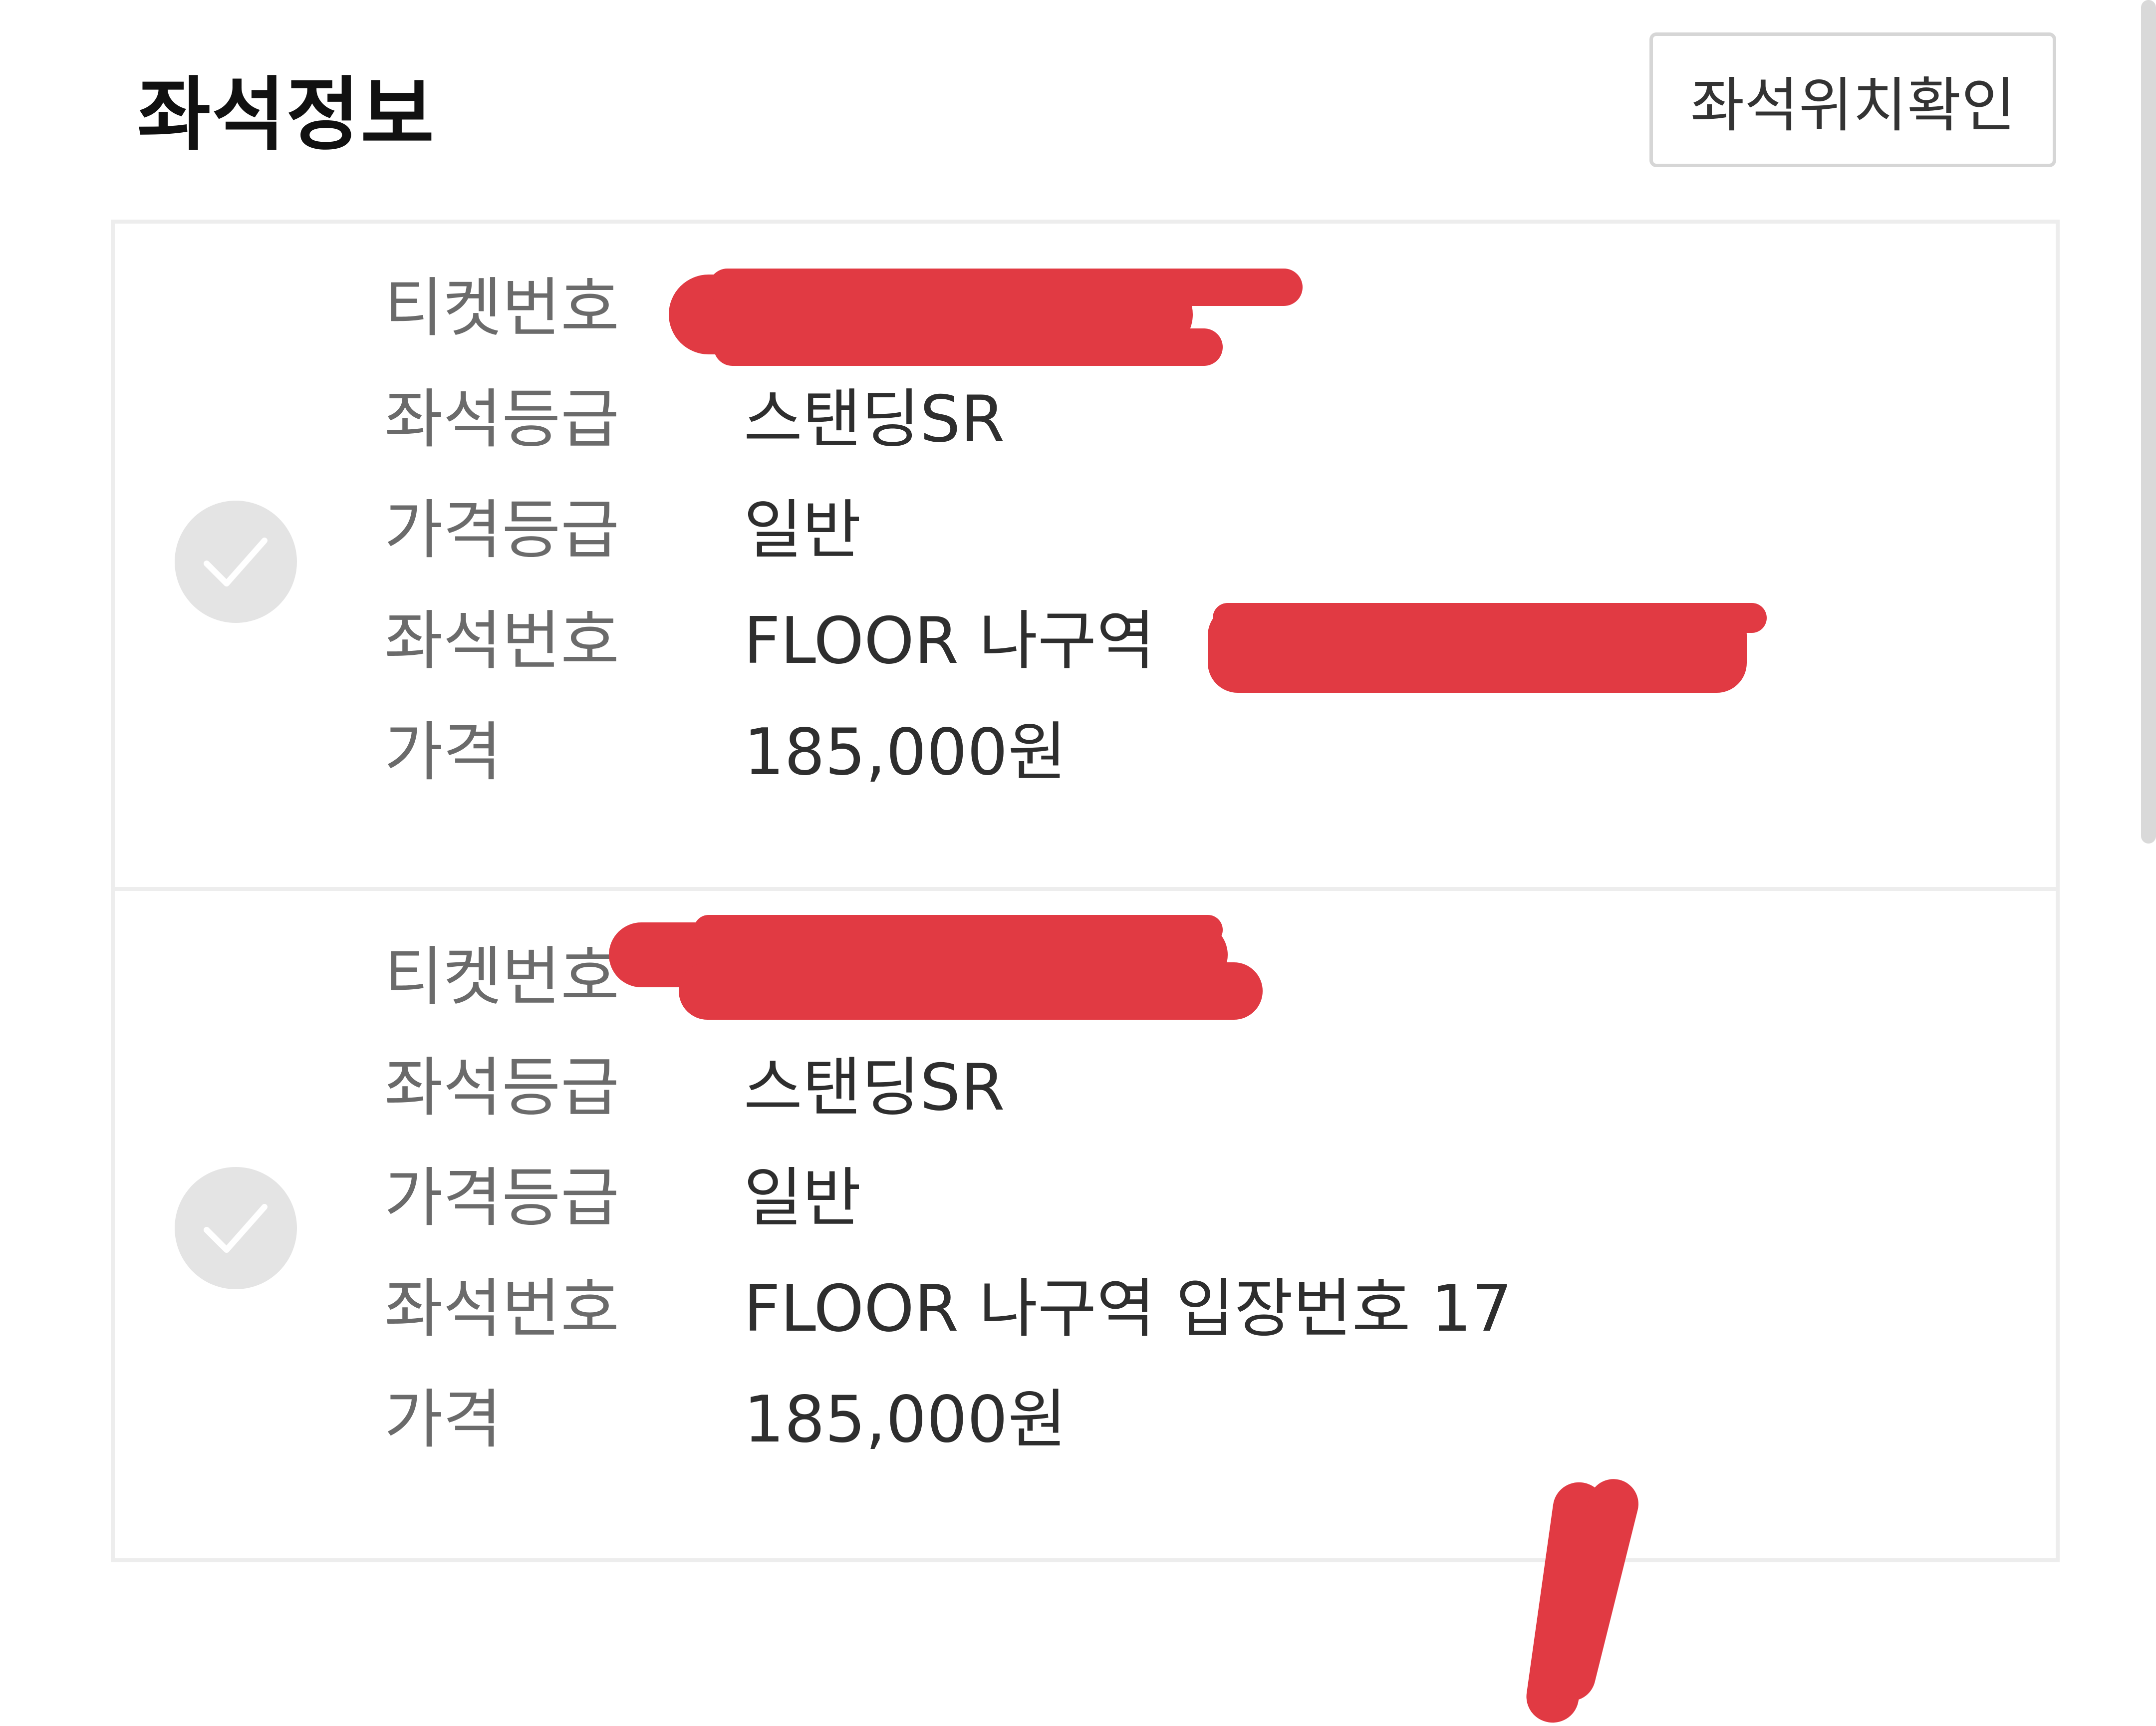 The image size is (2156, 1726). I want to click on seat-number-row: 좌석번호 FLOOR 나구역 입장번호 17, so click(1182, 1310).